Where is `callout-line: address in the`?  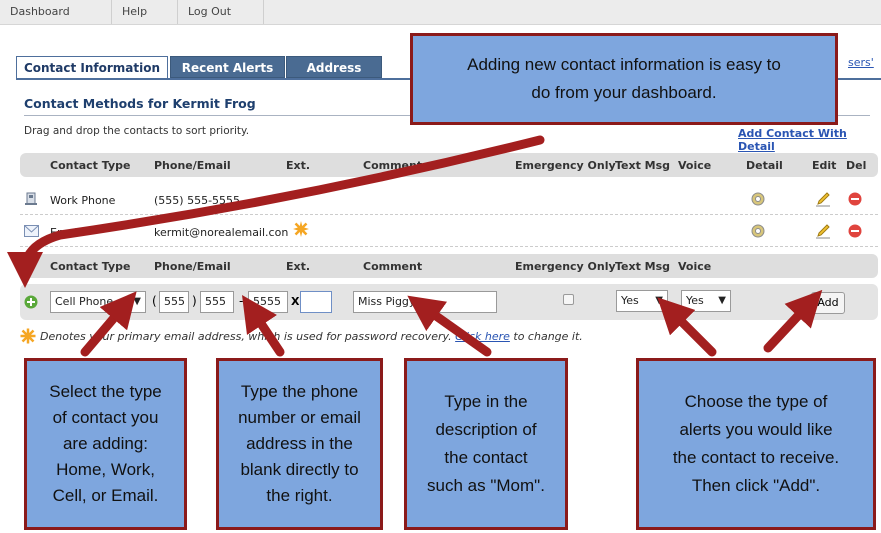
callout-line: address in the is located at coordinates (299, 443).